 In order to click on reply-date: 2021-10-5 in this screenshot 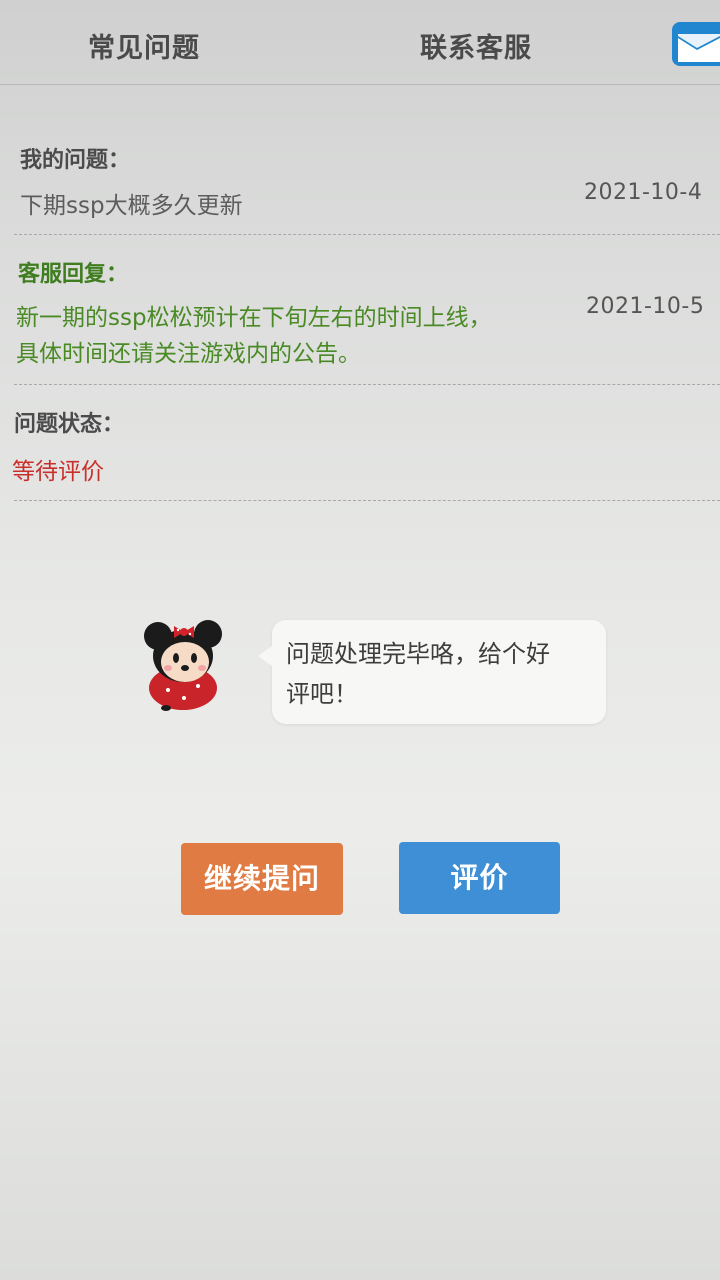, I will do `click(645, 306)`.